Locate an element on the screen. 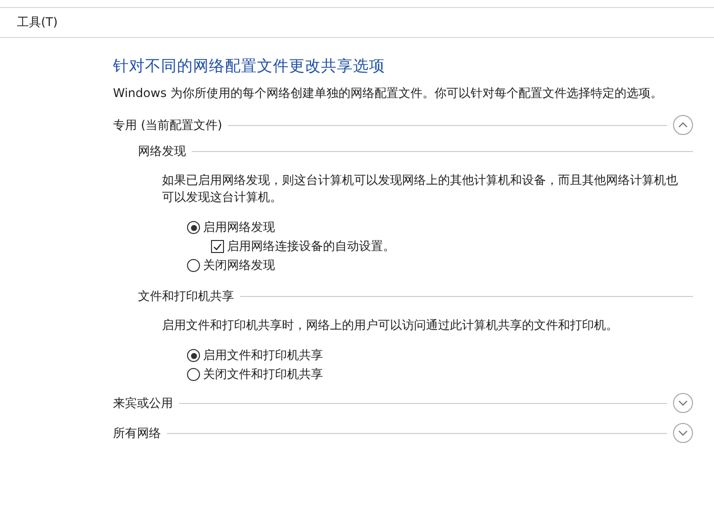  section-heading: 专用 (当前配置文件) is located at coordinates (167, 125).